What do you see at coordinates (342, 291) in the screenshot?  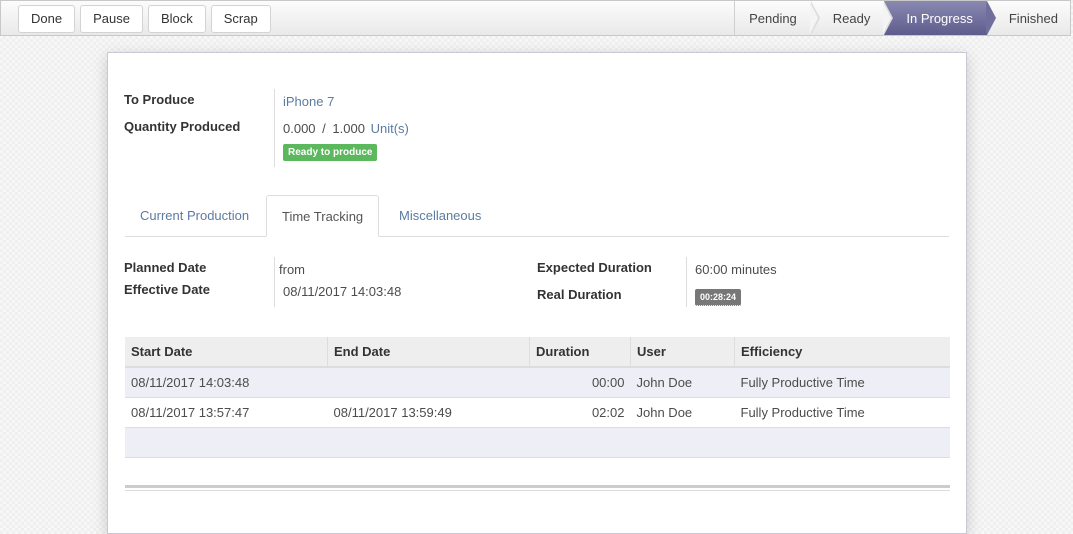 I see `effective-date-value: 08/11/2017 14:03:48` at bounding box center [342, 291].